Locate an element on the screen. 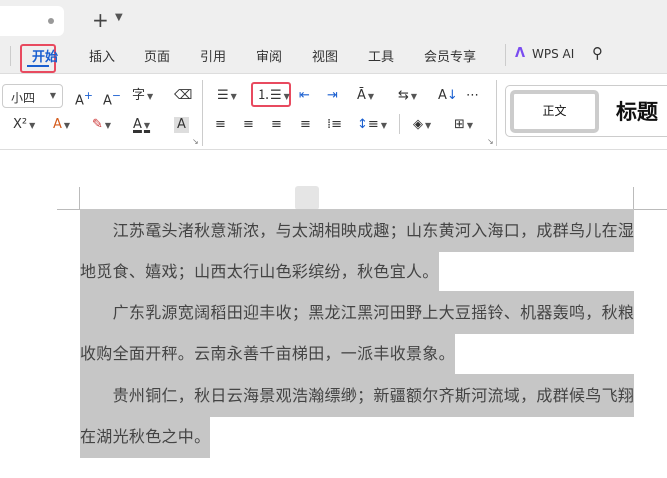 The width and height of the screenshot is (667, 478). decrease-font-icon: A− is located at coordinates (112, 98).